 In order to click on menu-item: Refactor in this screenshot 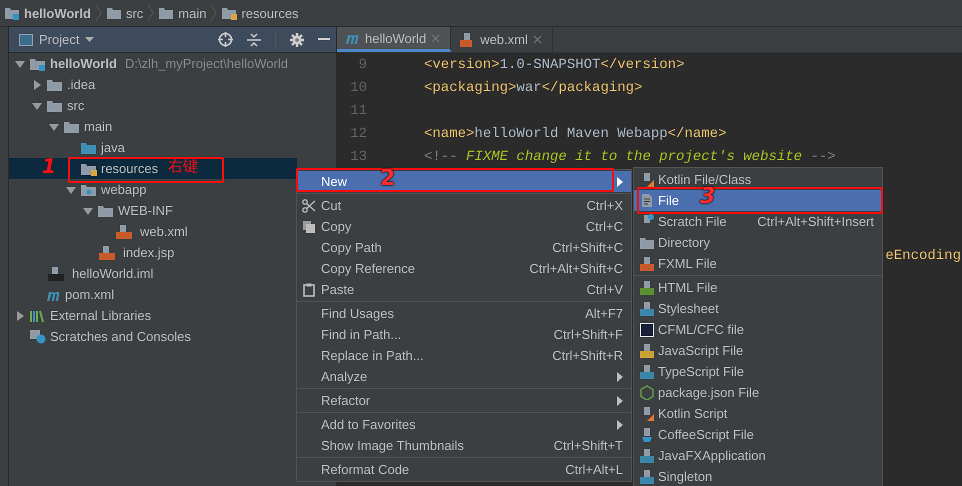, I will do `click(464, 400)`.